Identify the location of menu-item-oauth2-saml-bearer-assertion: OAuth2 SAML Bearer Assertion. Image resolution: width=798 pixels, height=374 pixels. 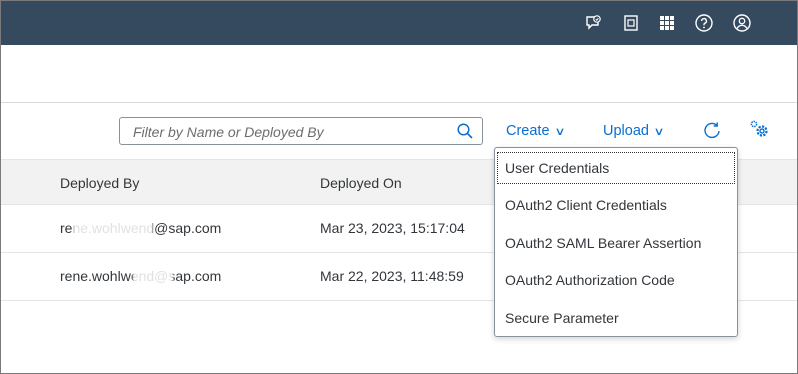
(616, 243).